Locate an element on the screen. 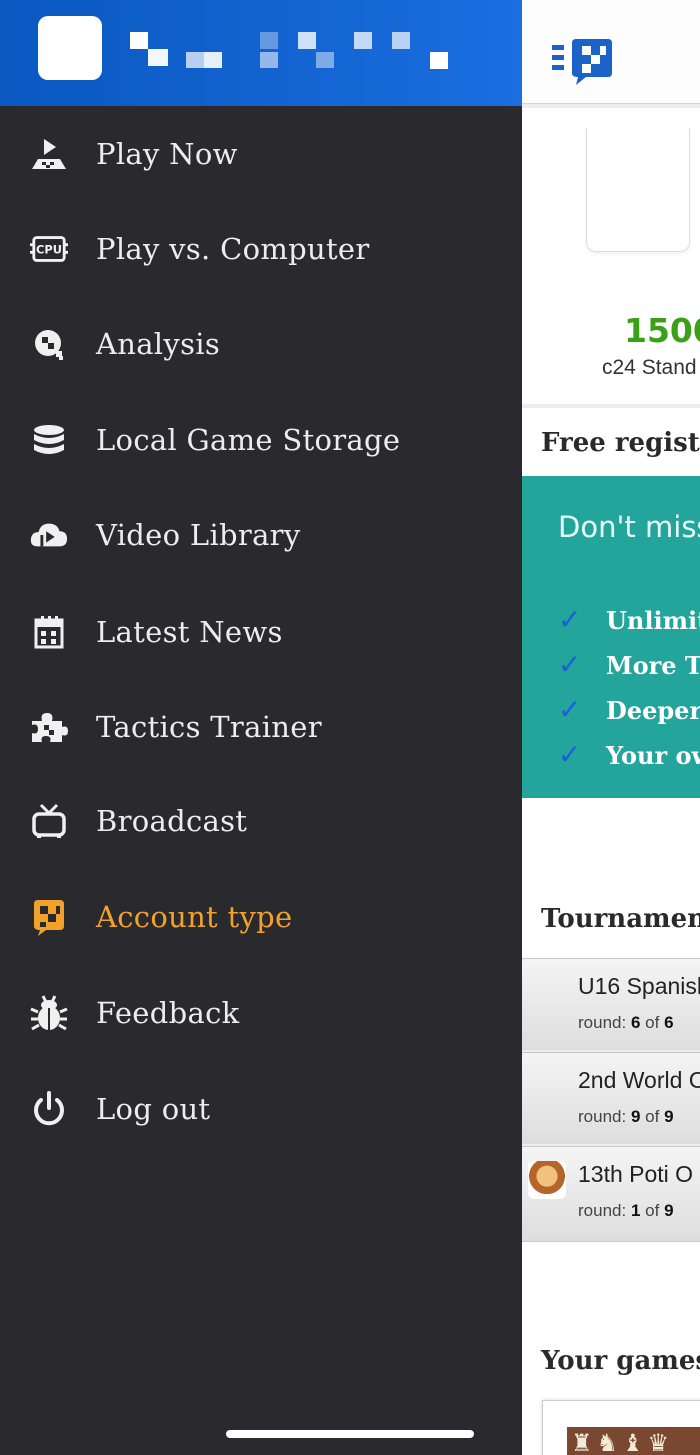 The height and width of the screenshot is (1455, 700). menu-item-label: Tactics Trainer is located at coordinates (209, 727).